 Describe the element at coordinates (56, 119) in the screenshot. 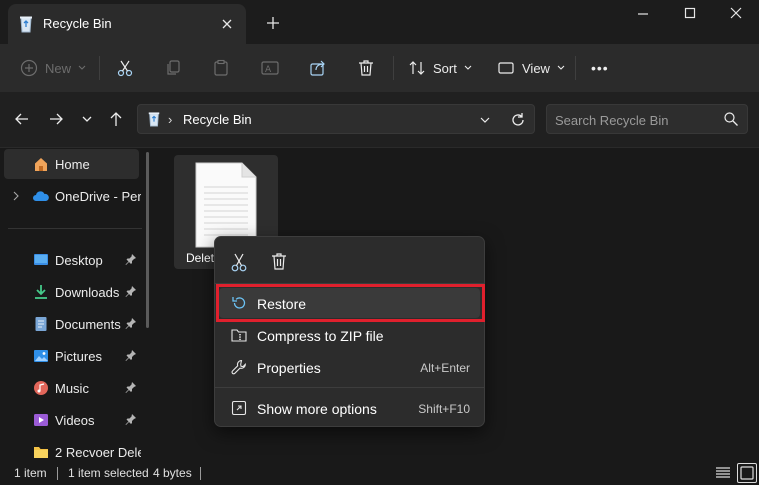

I see `forward-arrow-icon` at that location.